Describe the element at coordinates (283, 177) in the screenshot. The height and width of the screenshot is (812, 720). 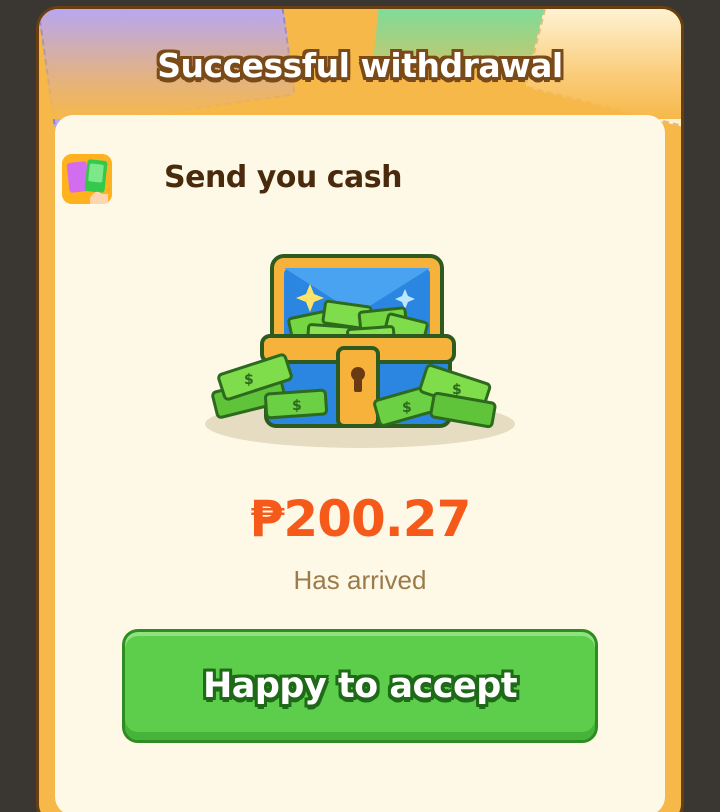
I see `sender-text: Send you cash` at that location.